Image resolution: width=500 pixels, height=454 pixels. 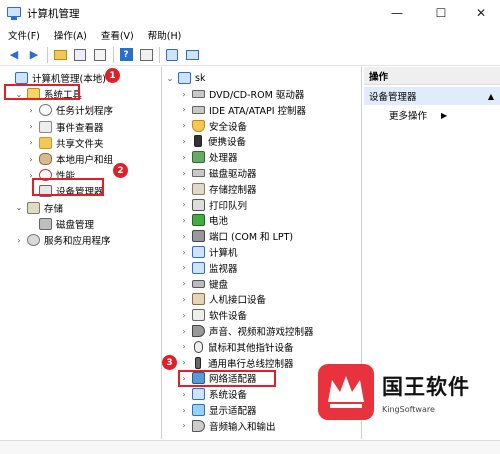 I want to click on tree-item: › 事件查看器, so click(x=65, y=127).